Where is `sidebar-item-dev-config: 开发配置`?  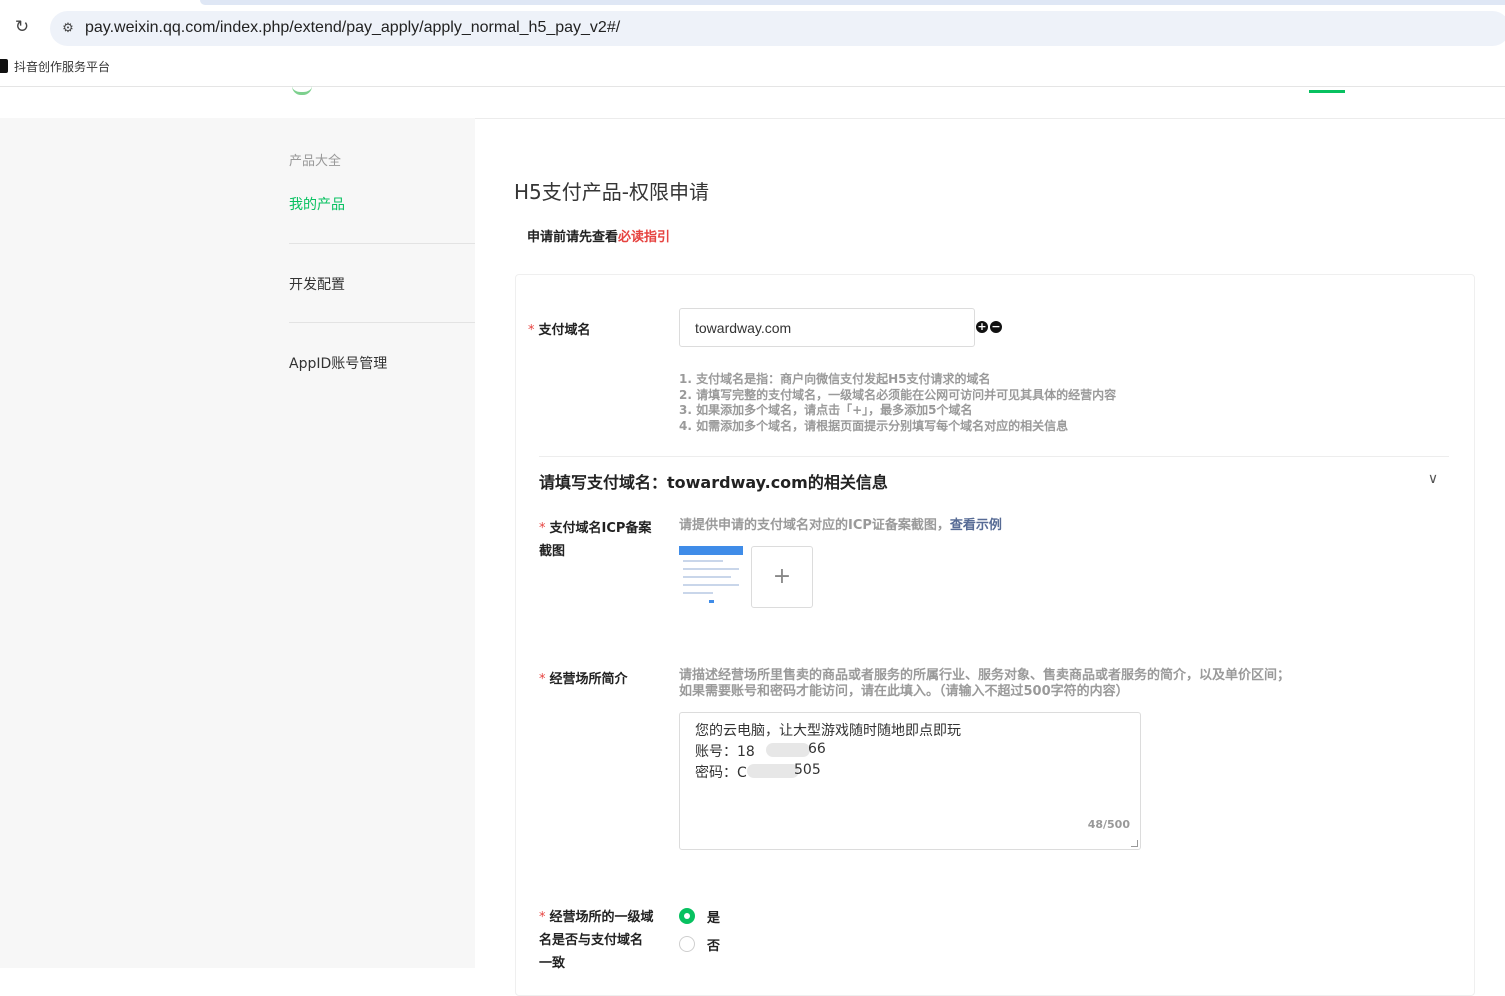 sidebar-item-dev-config: 开发配置 is located at coordinates (317, 284).